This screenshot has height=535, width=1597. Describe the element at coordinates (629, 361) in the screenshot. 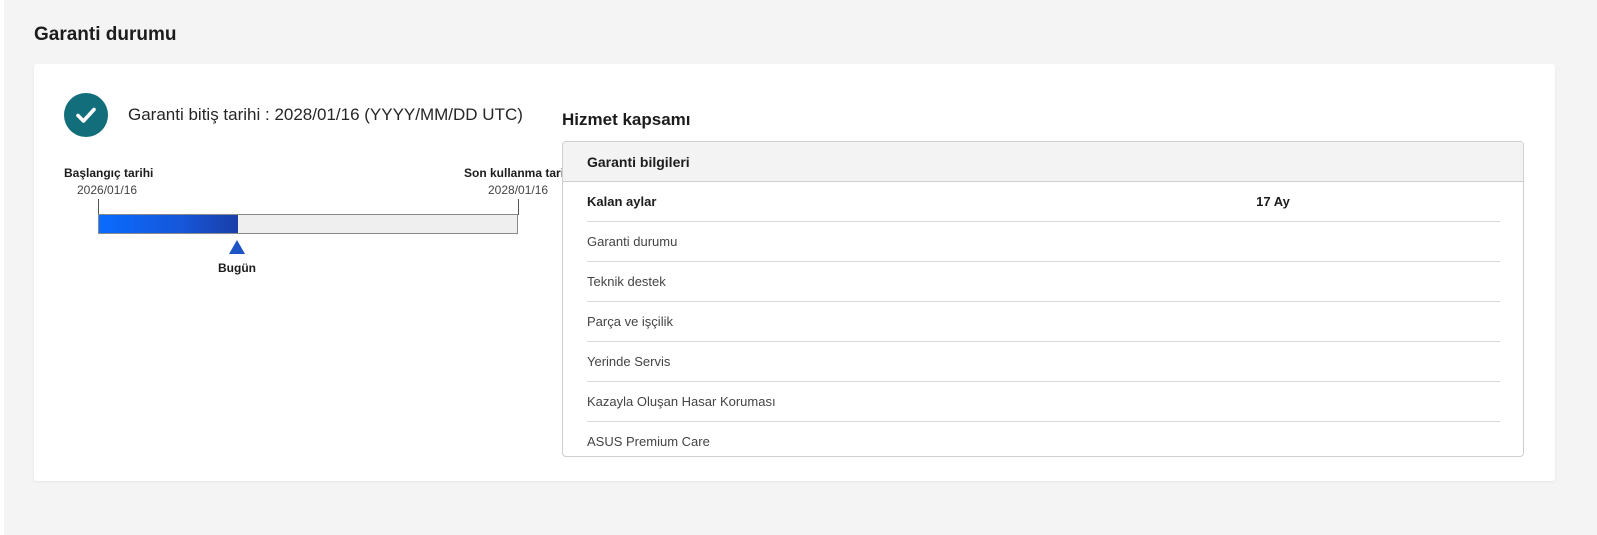

I see `coverage-row-label: Yerinde Servis` at that location.